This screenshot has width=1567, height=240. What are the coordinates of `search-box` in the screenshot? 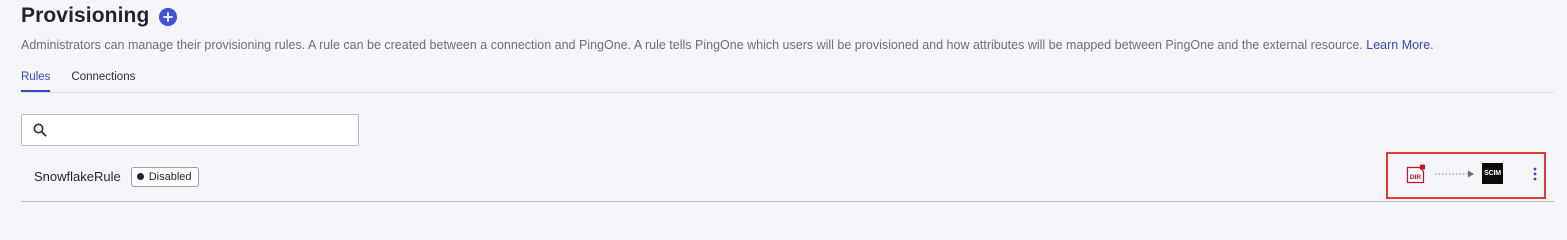 It's located at (190, 130).